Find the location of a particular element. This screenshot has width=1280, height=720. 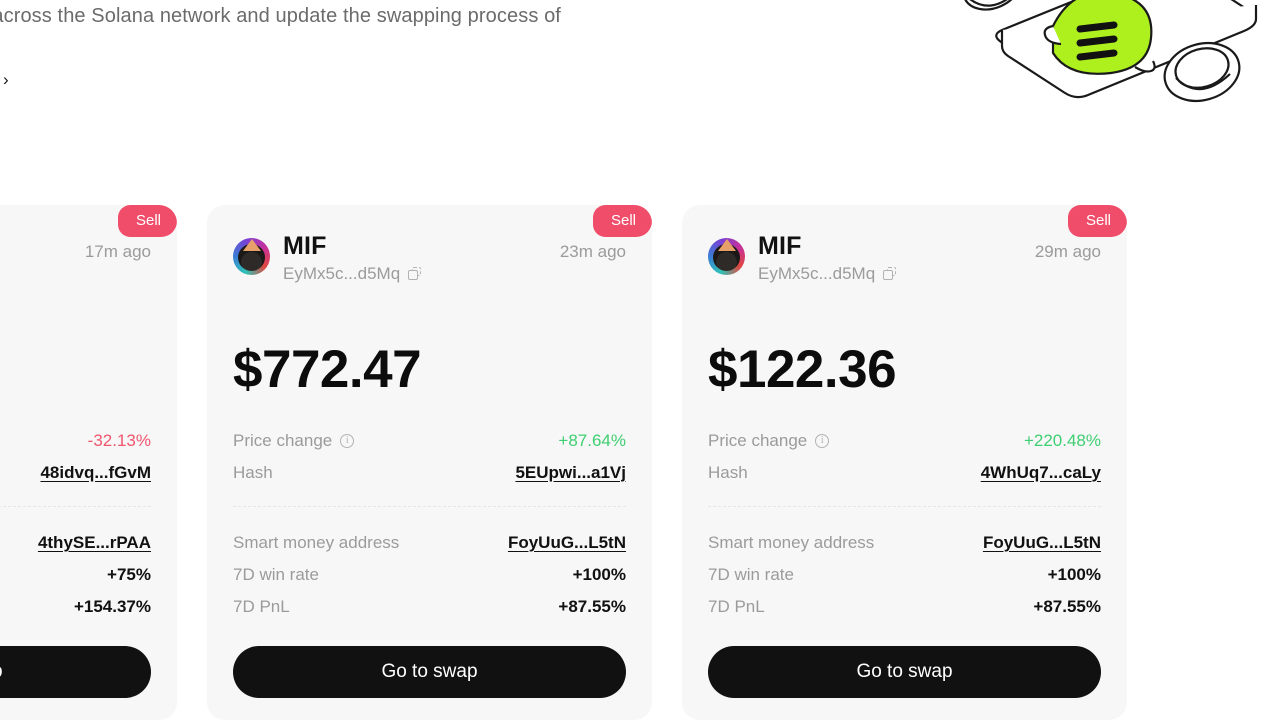

hash-value: 48idvq...fGvM is located at coordinates (95, 473).